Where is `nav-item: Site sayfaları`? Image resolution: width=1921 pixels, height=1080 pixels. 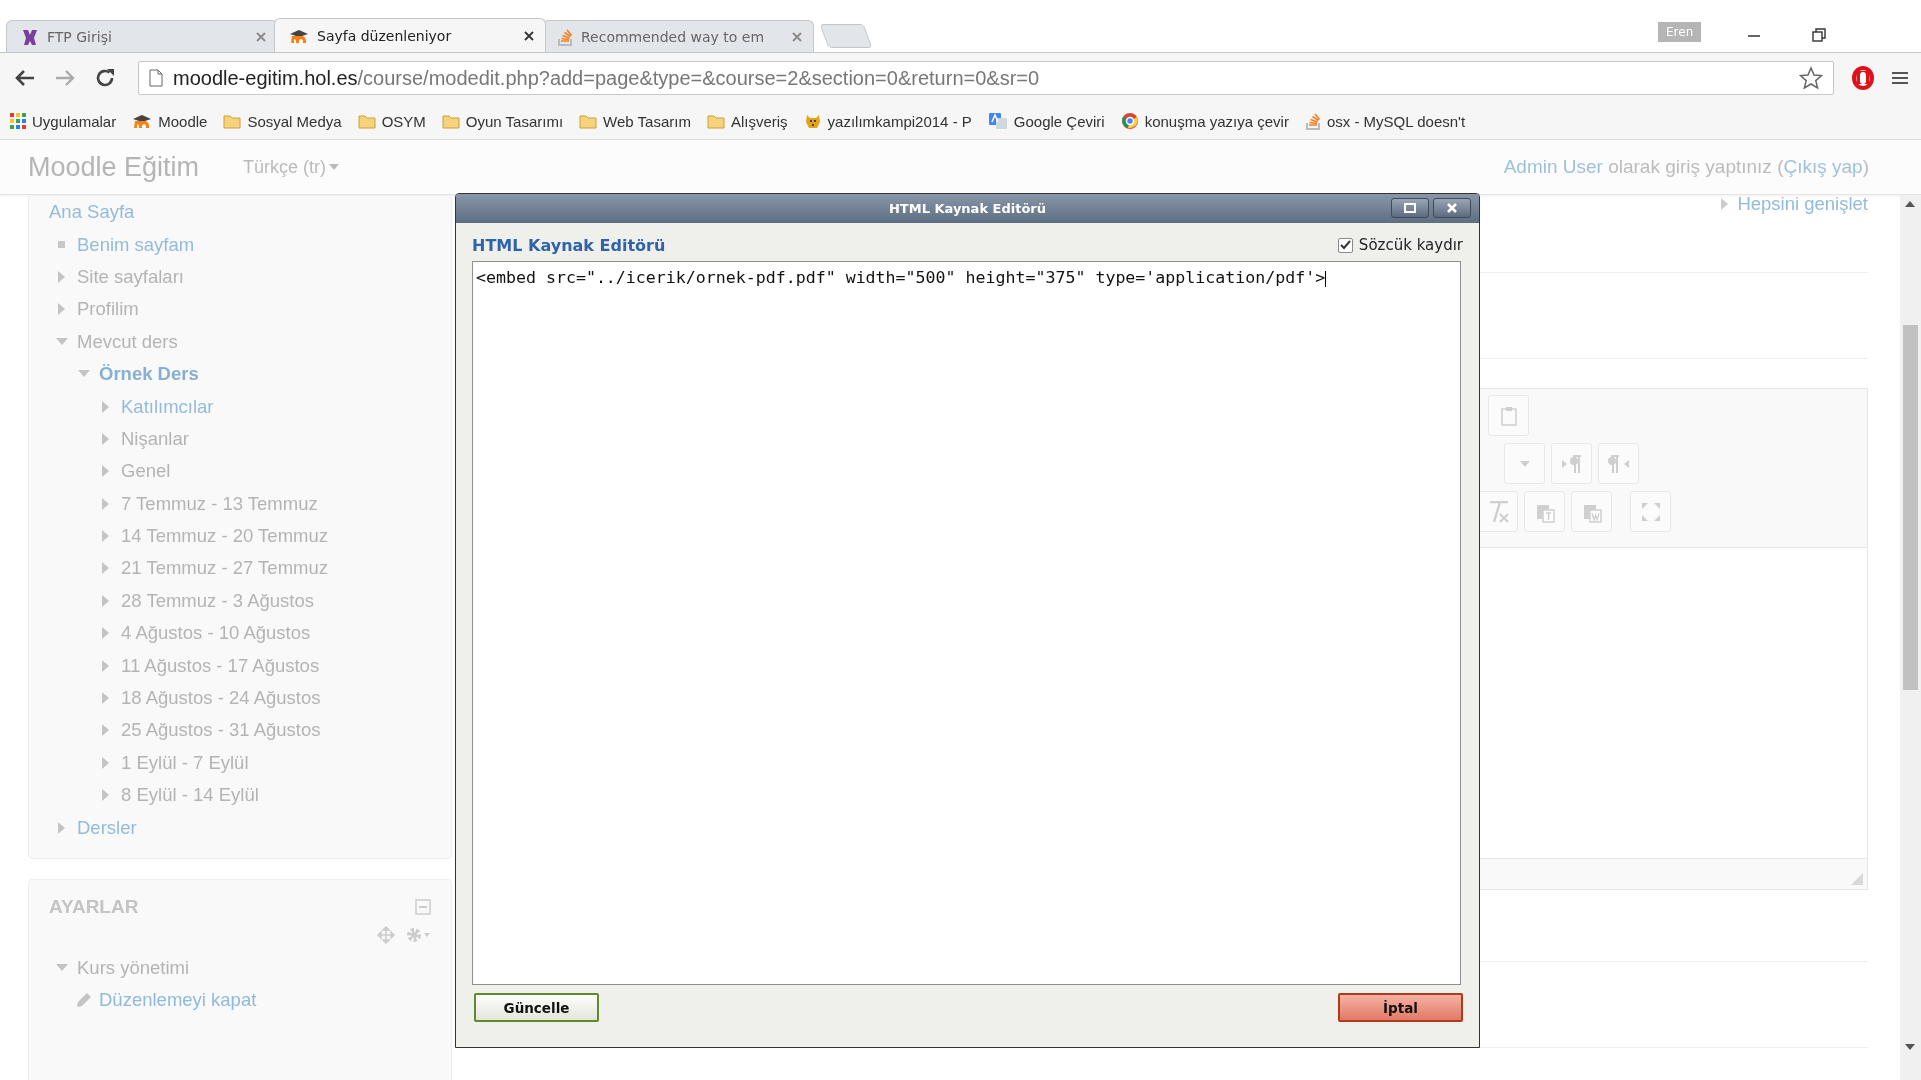 nav-item: Site sayfaları is located at coordinates (130, 276).